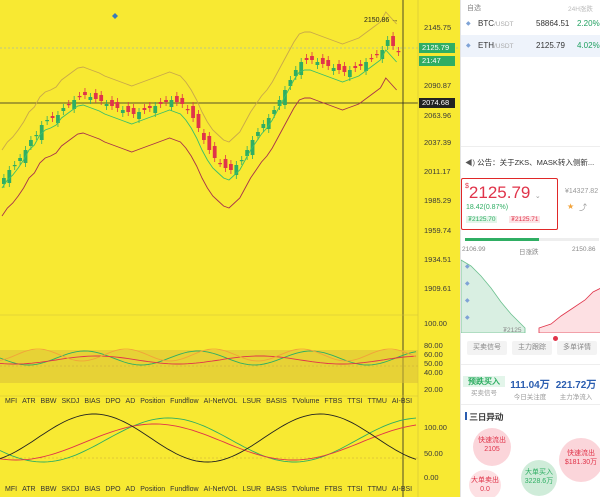 The height and width of the screenshot is (497, 600). Describe the element at coordinates (530, 46) in the screenshot. I see `coin-row-eth: ◆ ETH/USDT 2125.79 4.02%` at that location.